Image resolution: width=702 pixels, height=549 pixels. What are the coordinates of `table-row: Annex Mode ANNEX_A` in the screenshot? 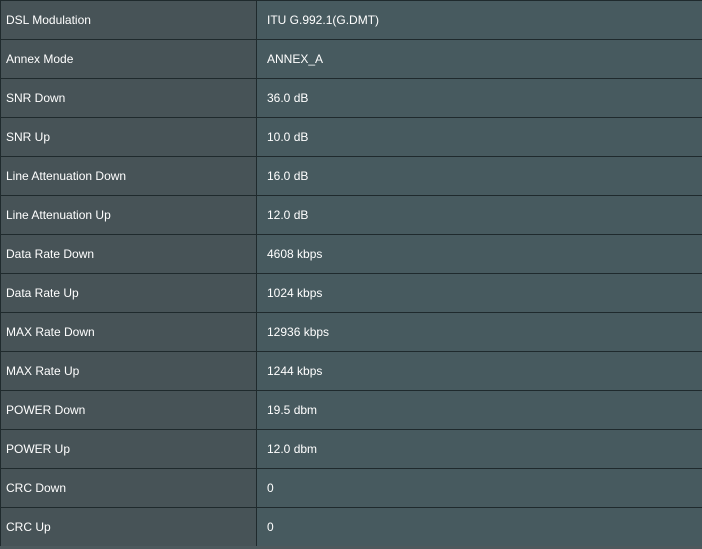 It's located at (351, 59).